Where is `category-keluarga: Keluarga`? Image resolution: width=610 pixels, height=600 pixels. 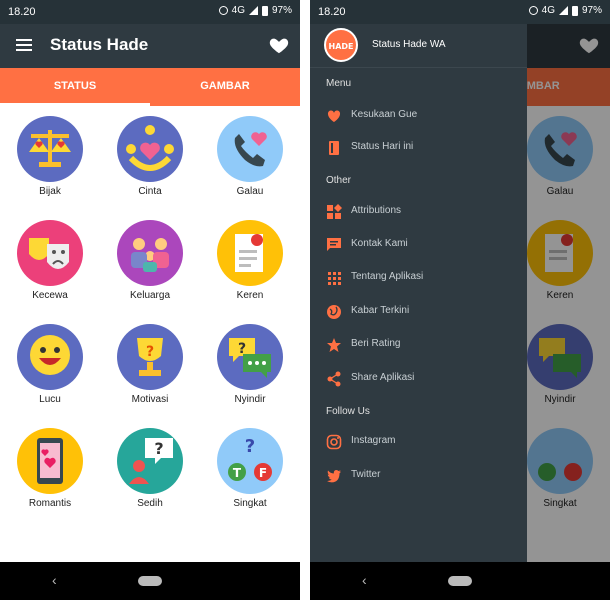
category-keluarga: Keluarga is located at coordinates (150, 262).